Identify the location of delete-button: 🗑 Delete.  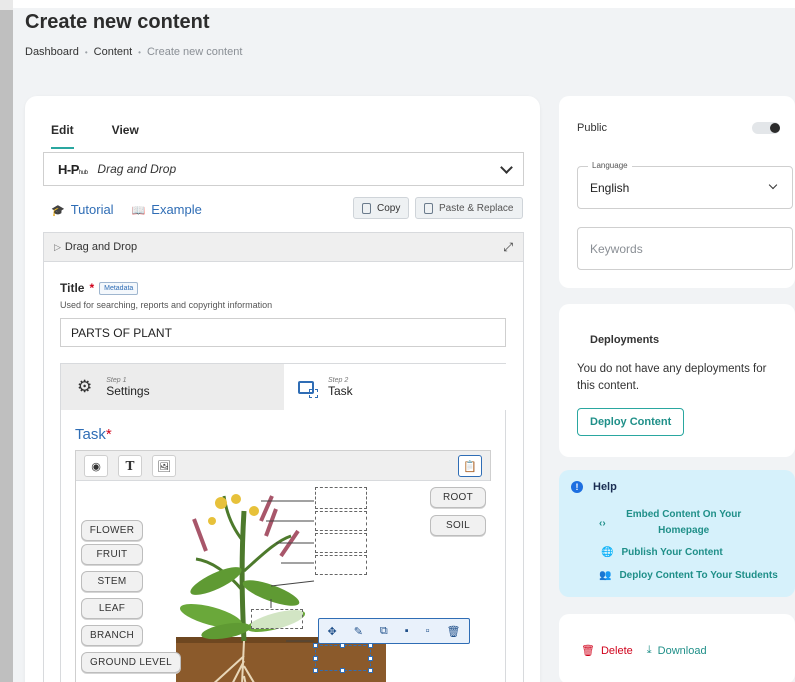
(607, 651).